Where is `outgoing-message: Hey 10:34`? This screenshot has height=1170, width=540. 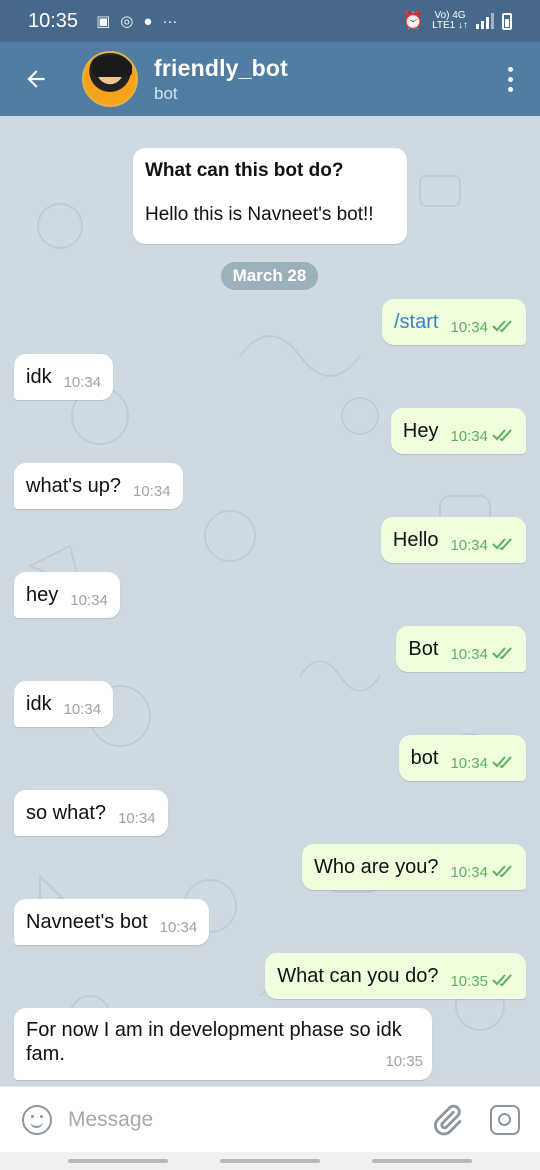 outgoing-message: Hey 10:34 is located at coordinates (458, 431).